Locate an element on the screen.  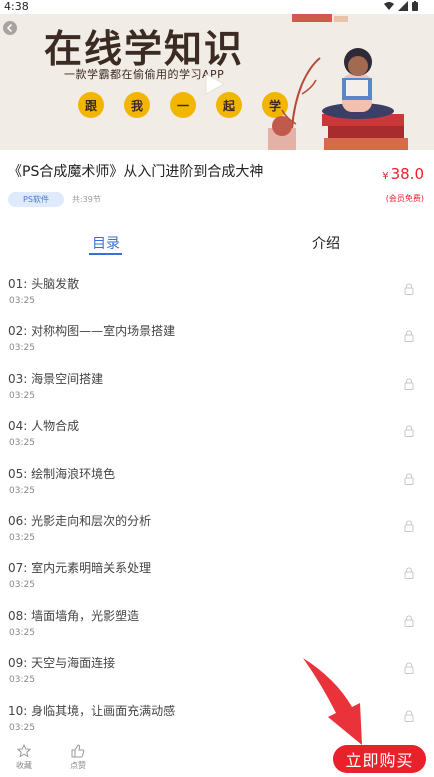
reading-girl-illustration is located at coordinates (338, 82).